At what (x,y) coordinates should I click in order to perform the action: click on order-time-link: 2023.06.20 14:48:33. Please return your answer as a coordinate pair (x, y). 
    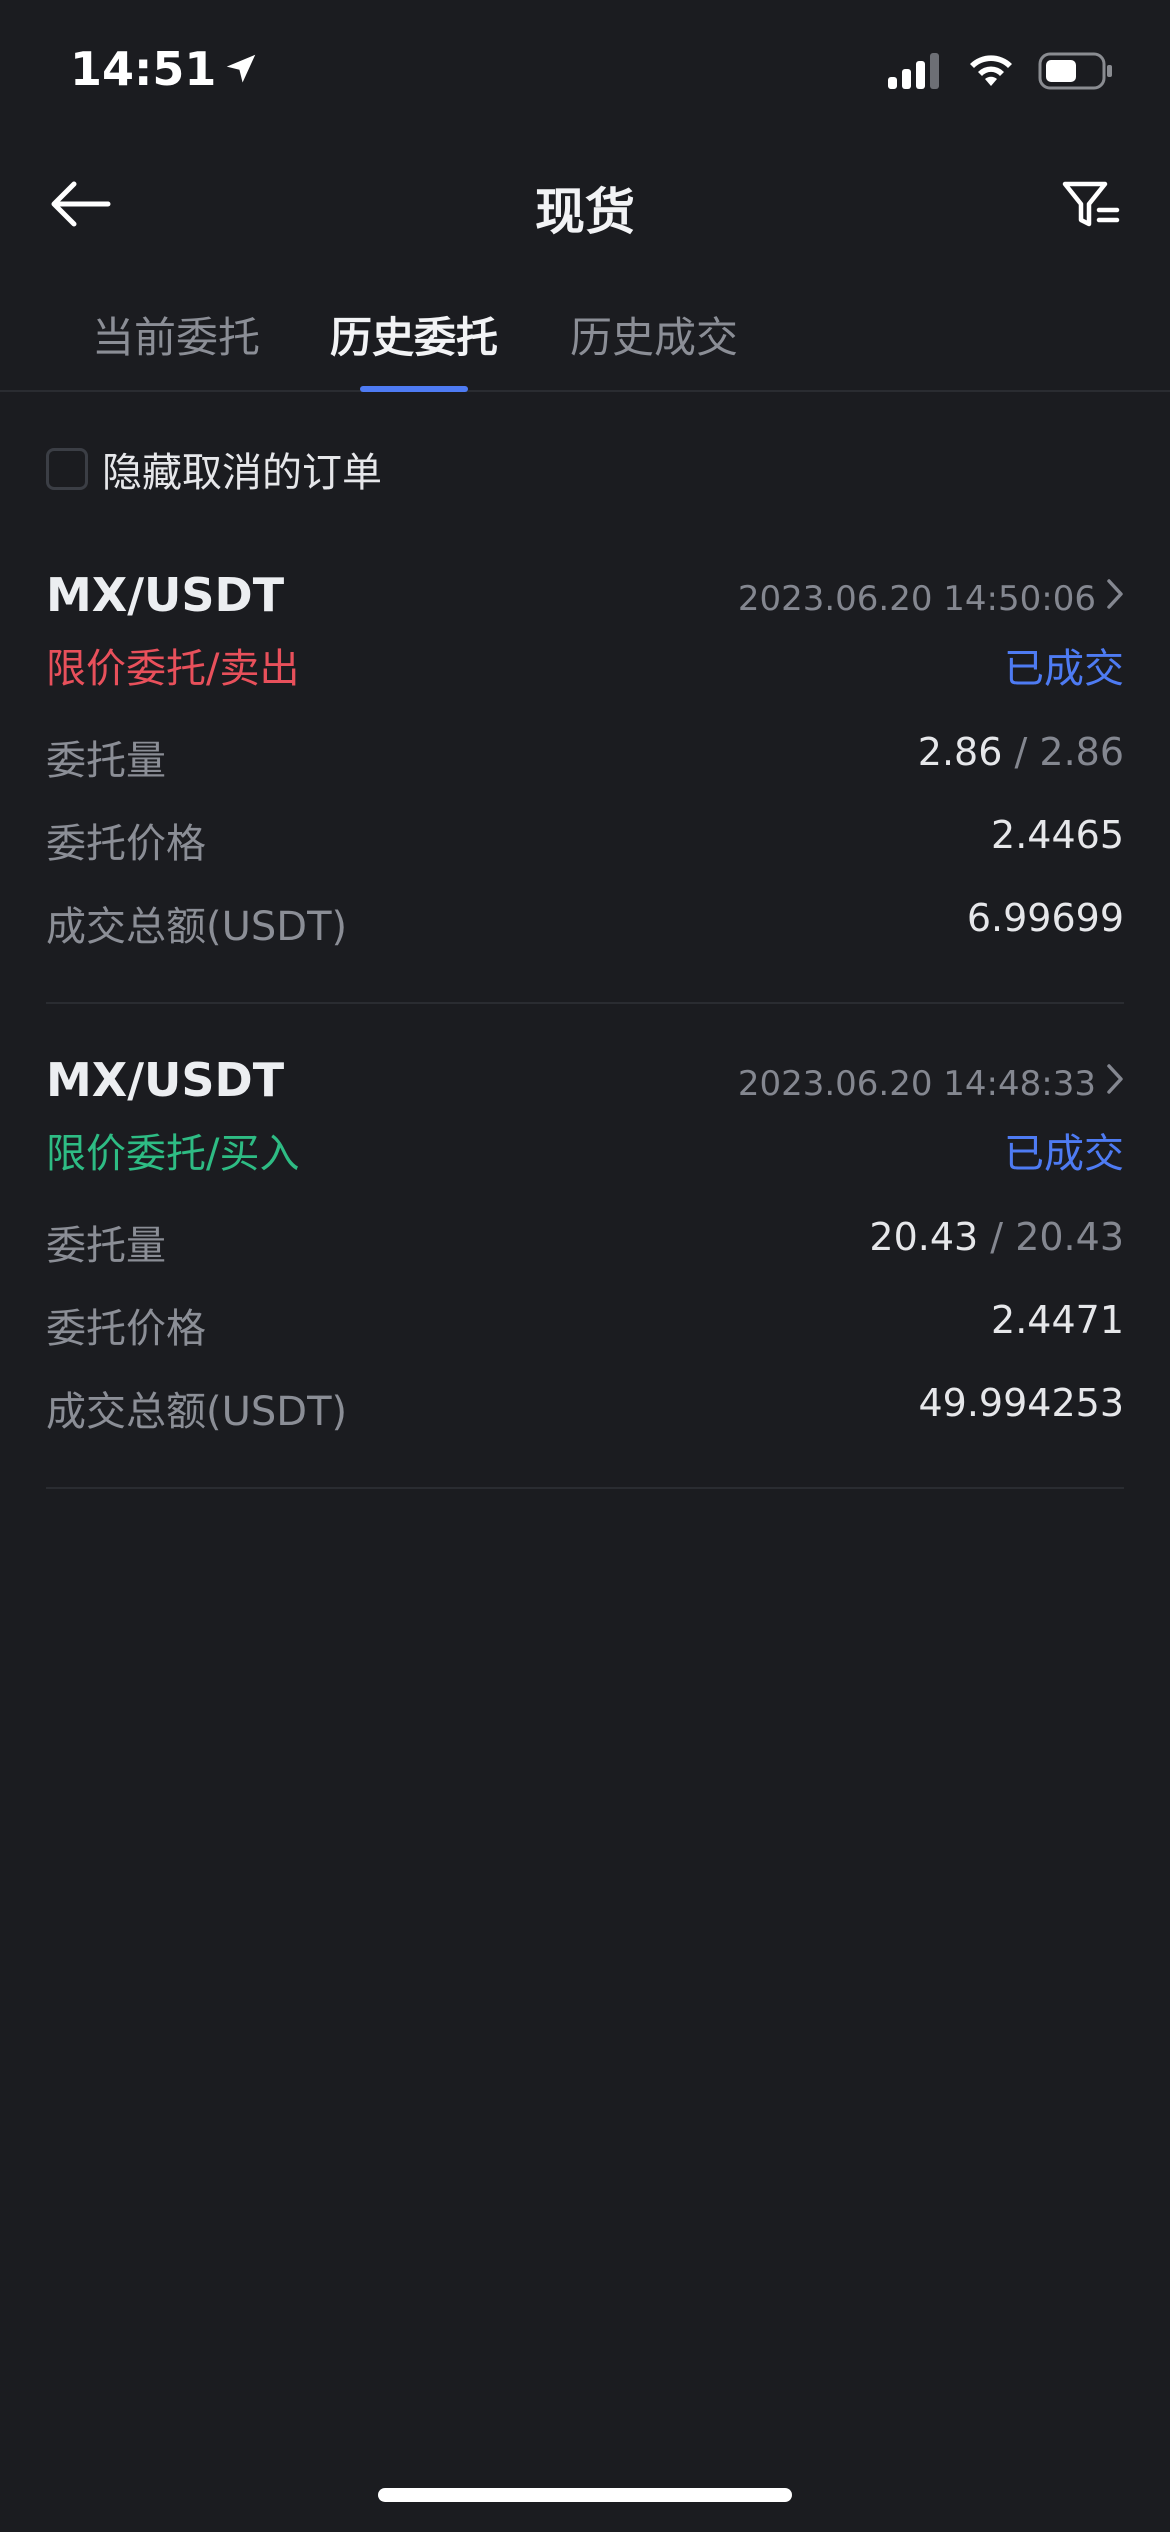
    Looking at the image, I should click on (931, 1083).